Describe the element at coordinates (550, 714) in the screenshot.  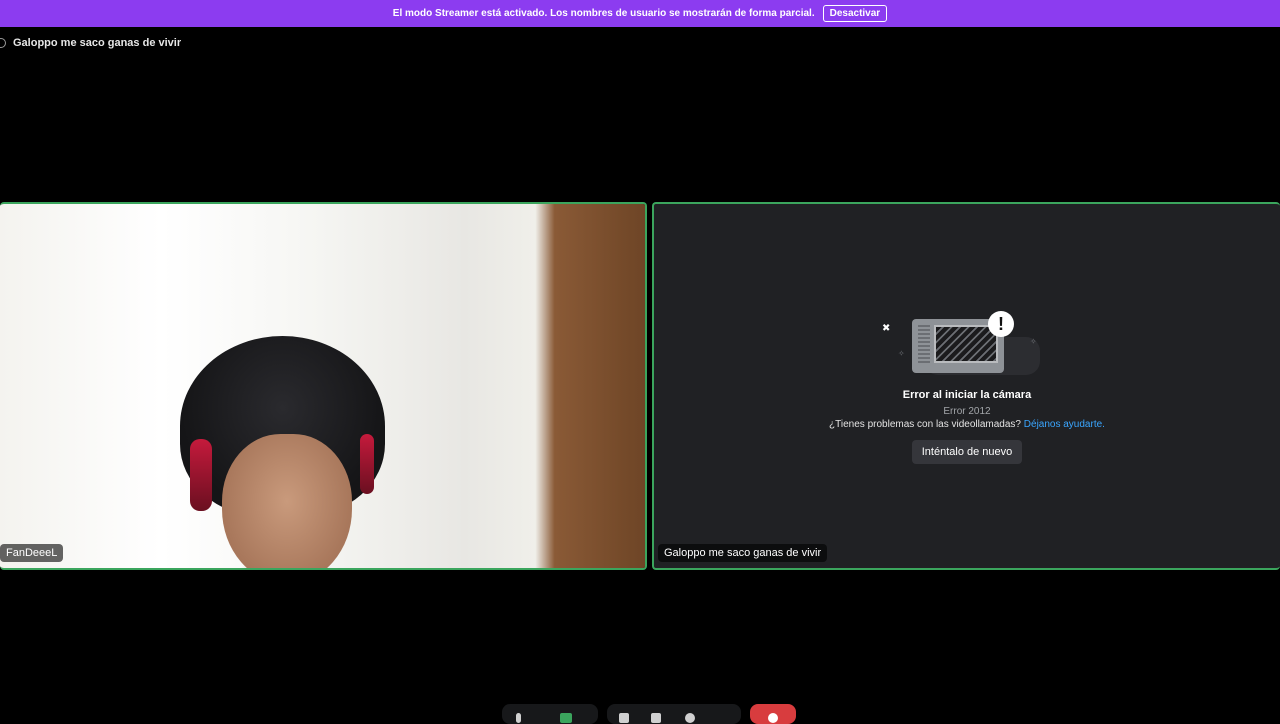
I see `media-controls-group` at that location.